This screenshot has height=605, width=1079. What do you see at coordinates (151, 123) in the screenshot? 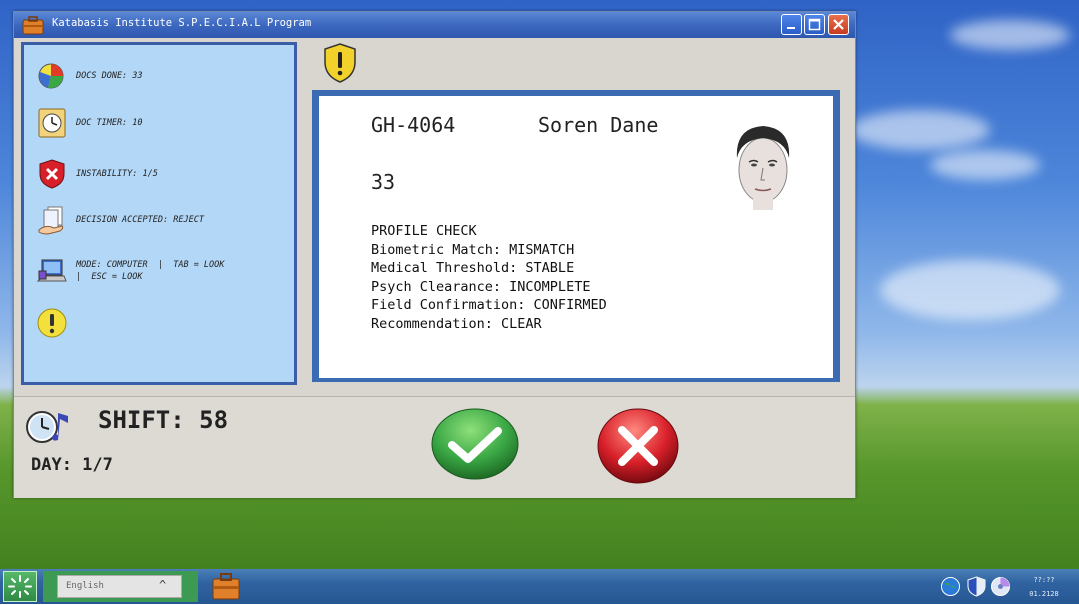
I see `sidebar-item-doc-timer: DOC TIMER: 10` at bounding box center [151, 123].